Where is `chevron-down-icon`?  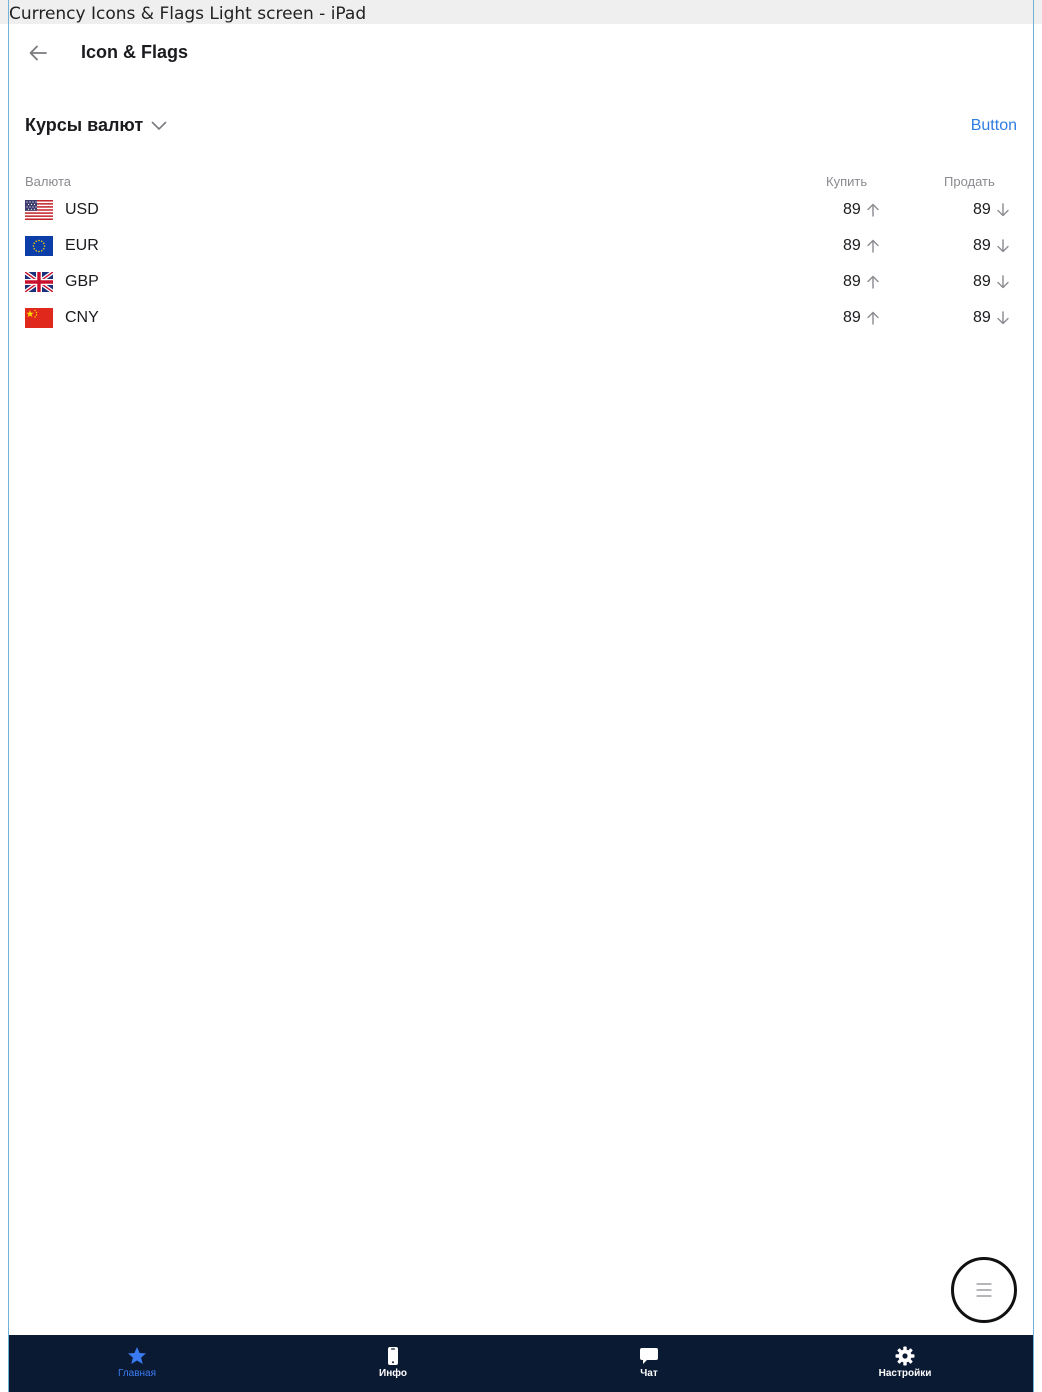 chevron-down-icon is located at coordinates (159, 125).